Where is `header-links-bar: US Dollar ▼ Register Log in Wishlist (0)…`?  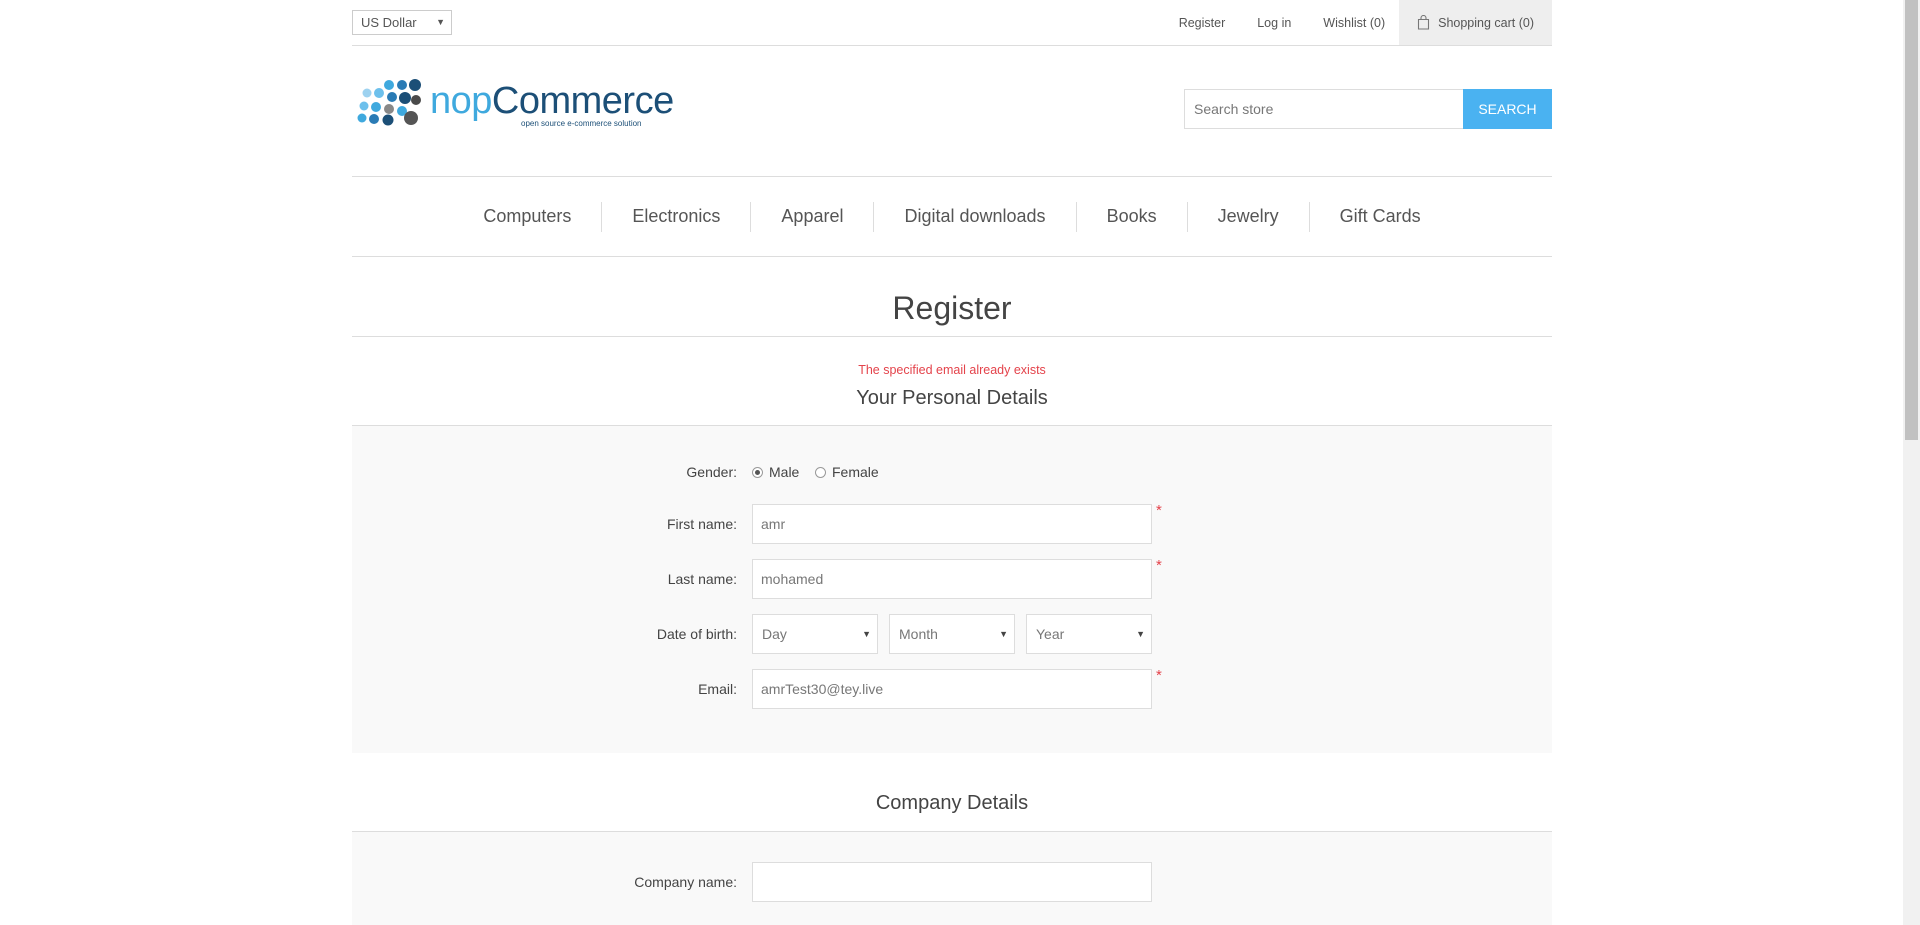
header-links-bar: US Dollar ▼ Register Log in Wishlist (0)… is located at coordinates (952, 23).